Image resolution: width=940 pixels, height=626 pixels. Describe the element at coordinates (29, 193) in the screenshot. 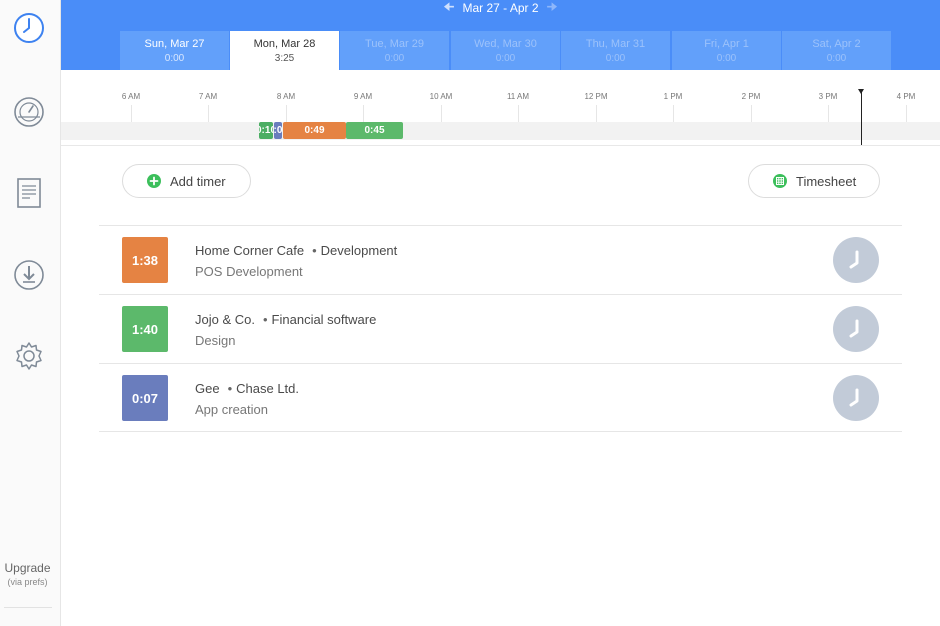

I see `reports-icon` at that location.